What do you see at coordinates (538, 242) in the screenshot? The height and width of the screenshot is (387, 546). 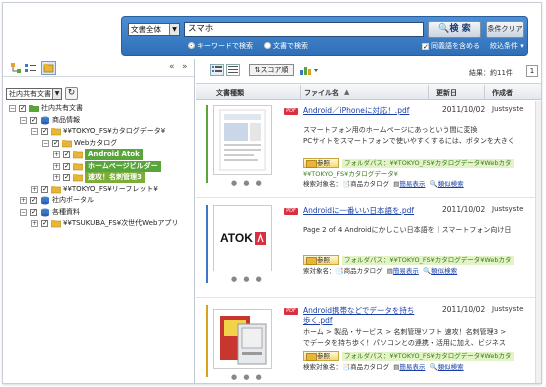 I see `results-scrollbar` at bounding box center [538, 242].